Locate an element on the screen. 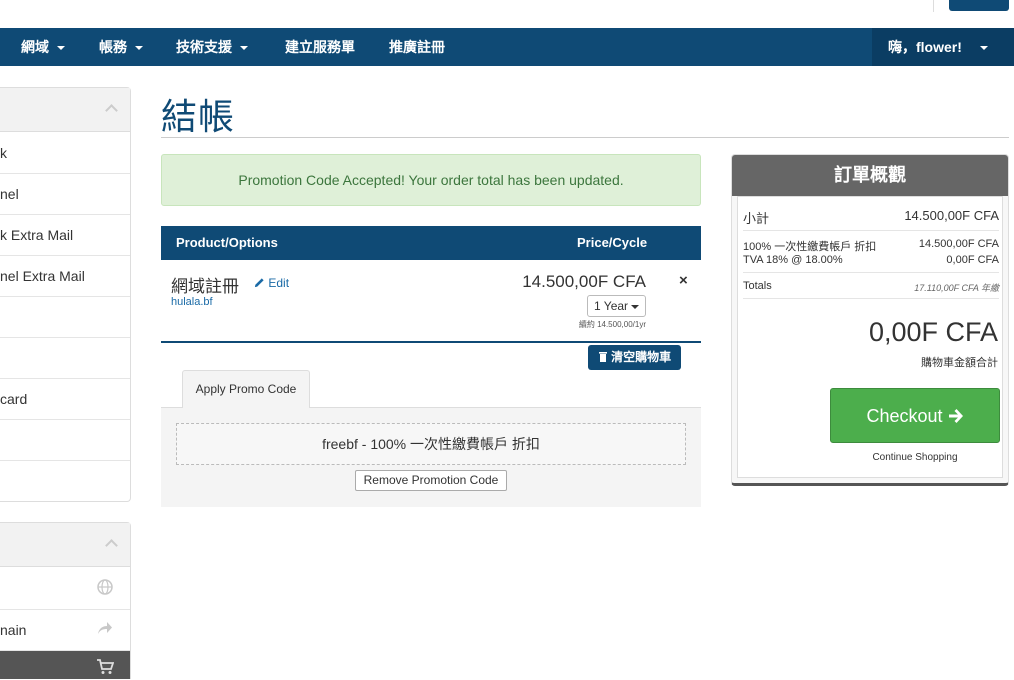 The height and width of the screenshot is (680, 1014). nav-item-label: 推廣註冊 is located at coordinates (417, 47).